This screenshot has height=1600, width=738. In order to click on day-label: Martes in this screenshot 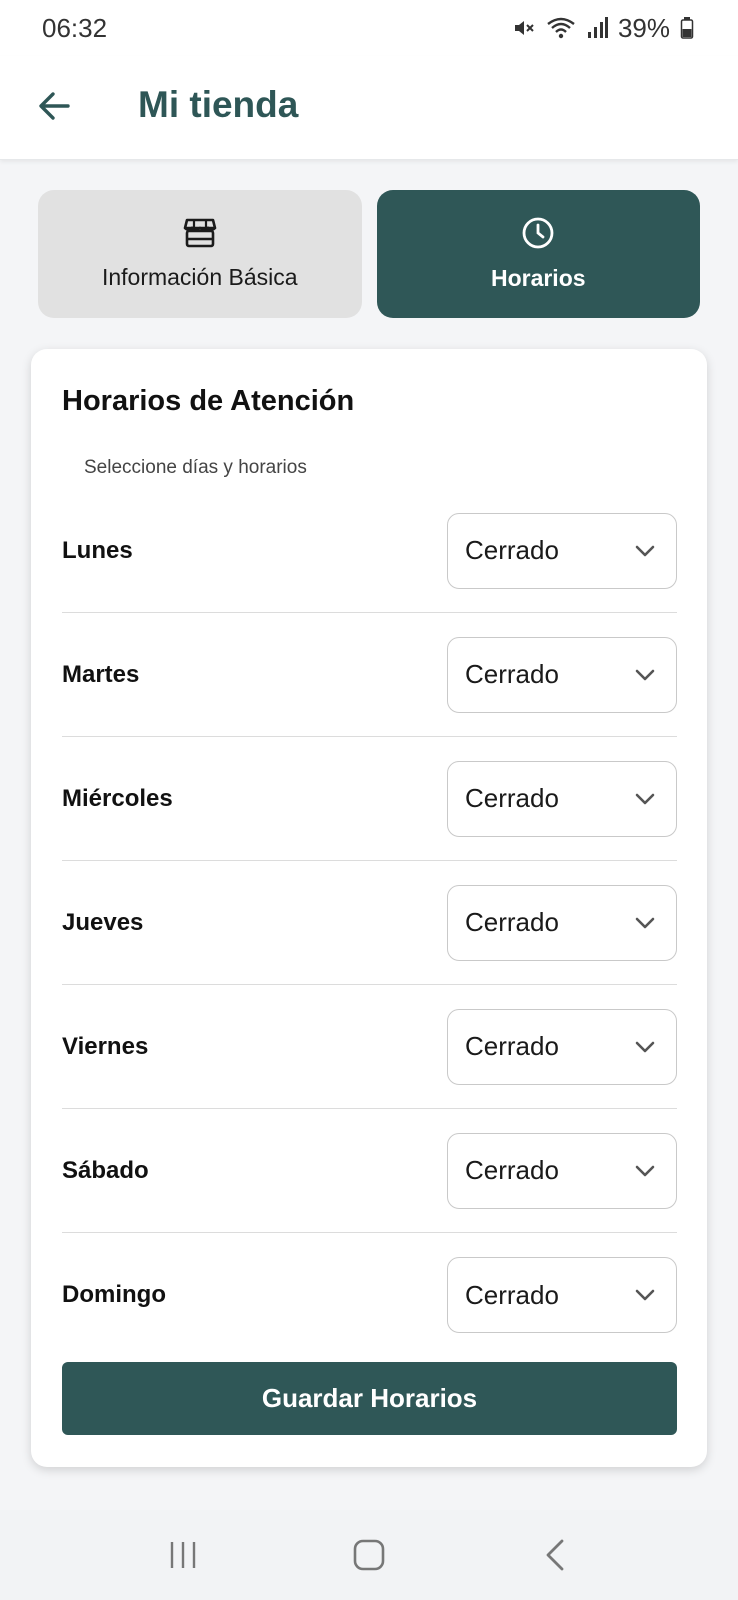, I will do `click(101, 674)`.